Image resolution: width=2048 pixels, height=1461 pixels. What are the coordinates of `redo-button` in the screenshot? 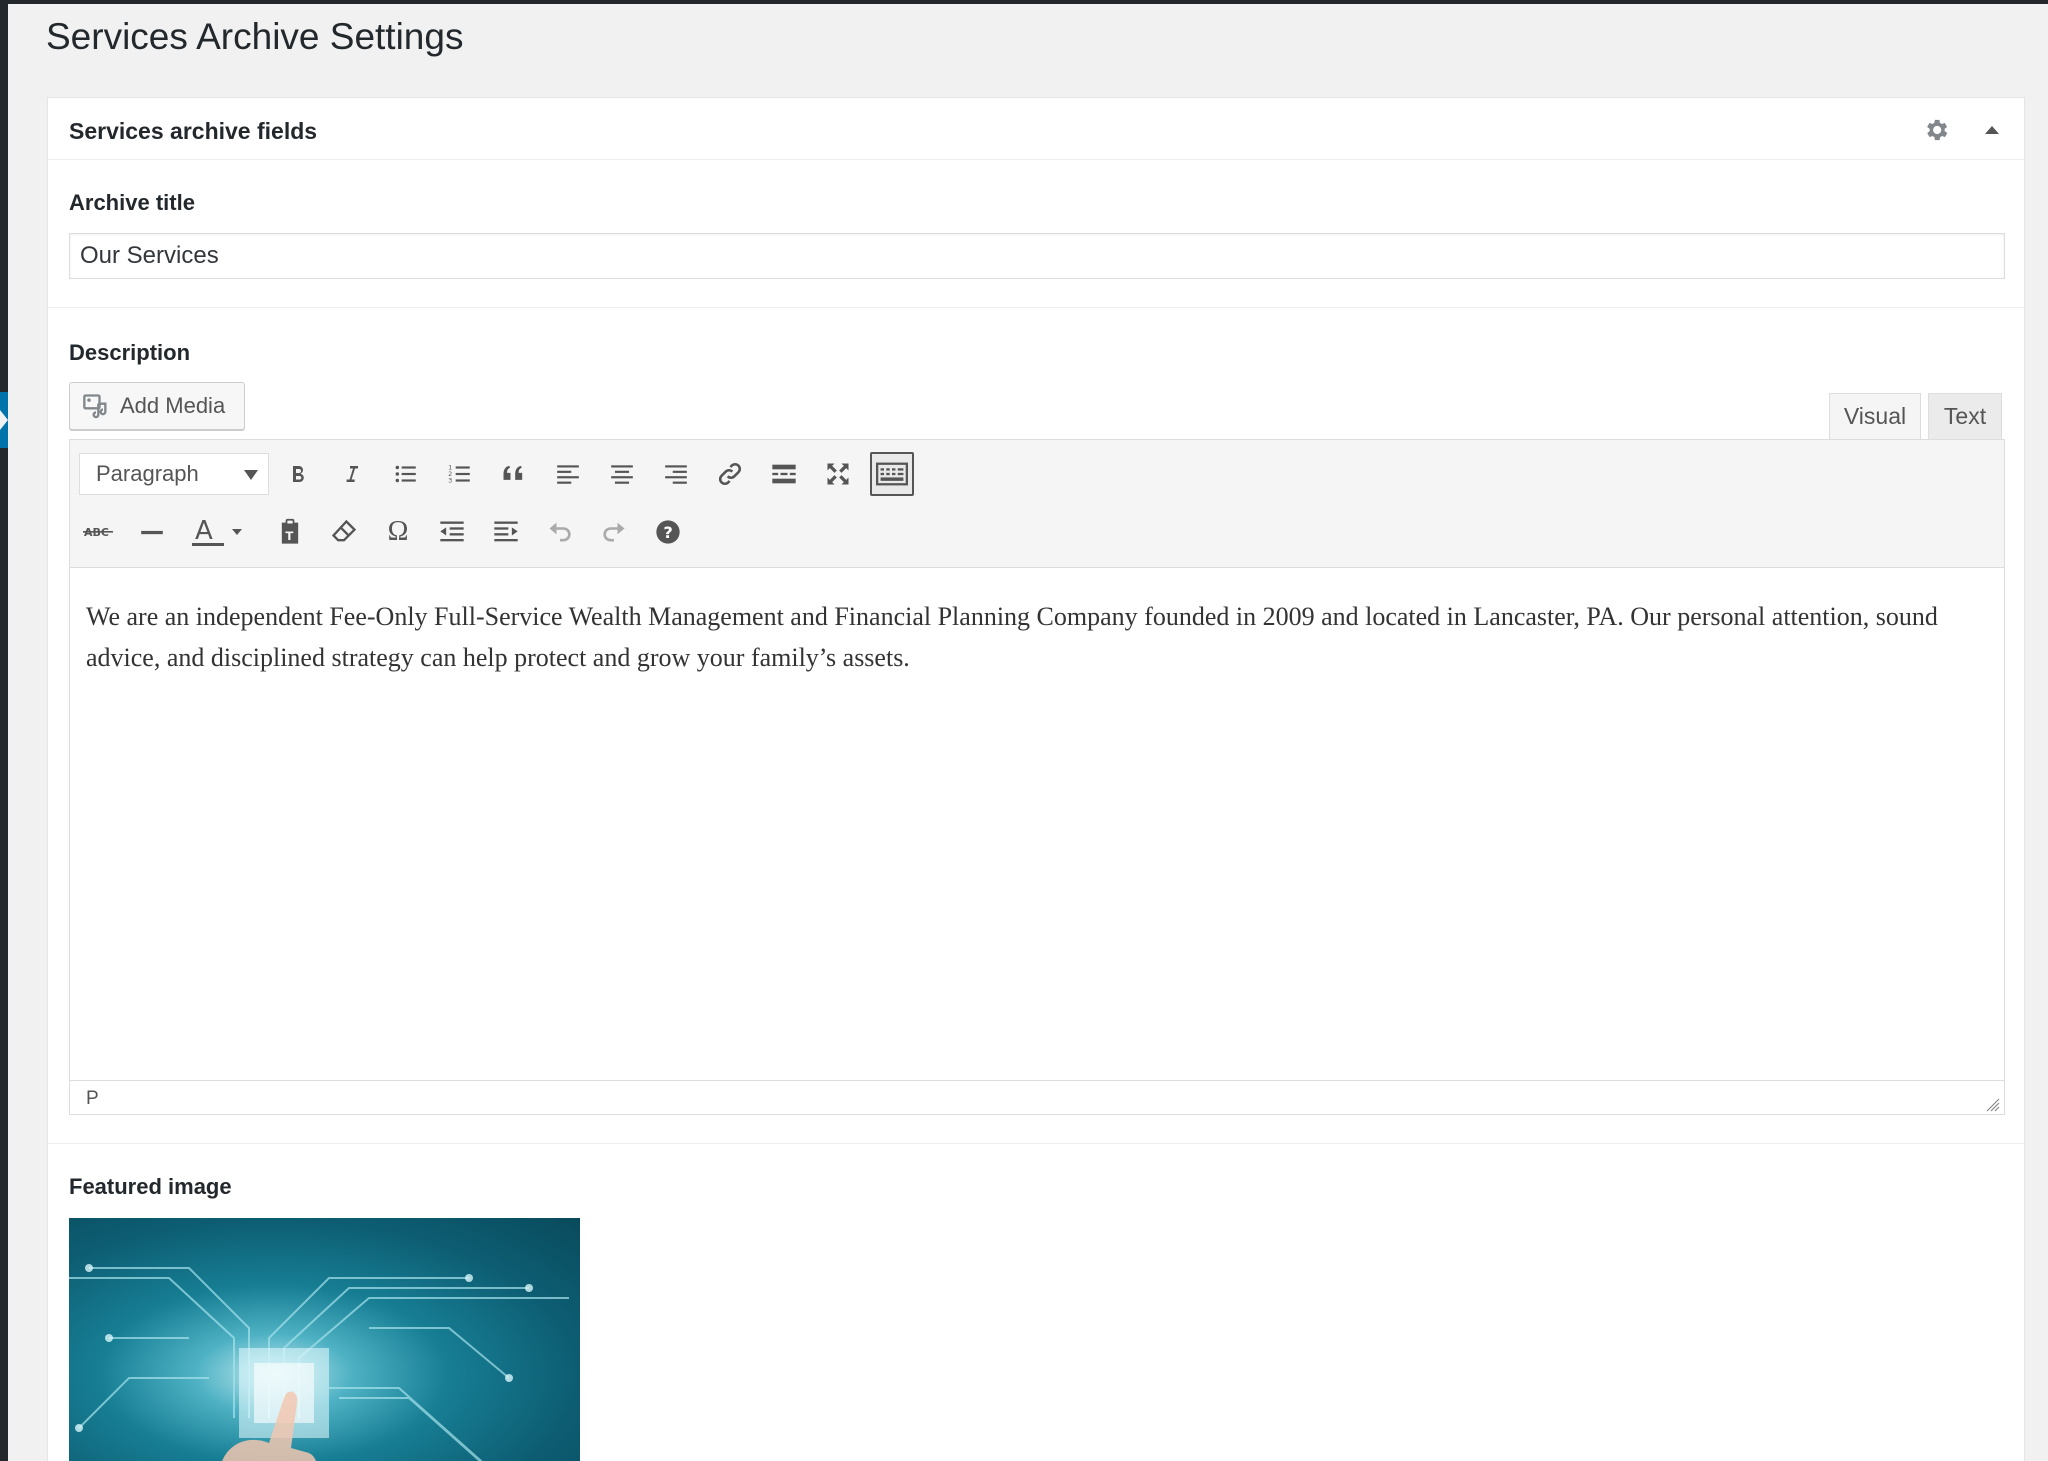 It's located at (614, 532).